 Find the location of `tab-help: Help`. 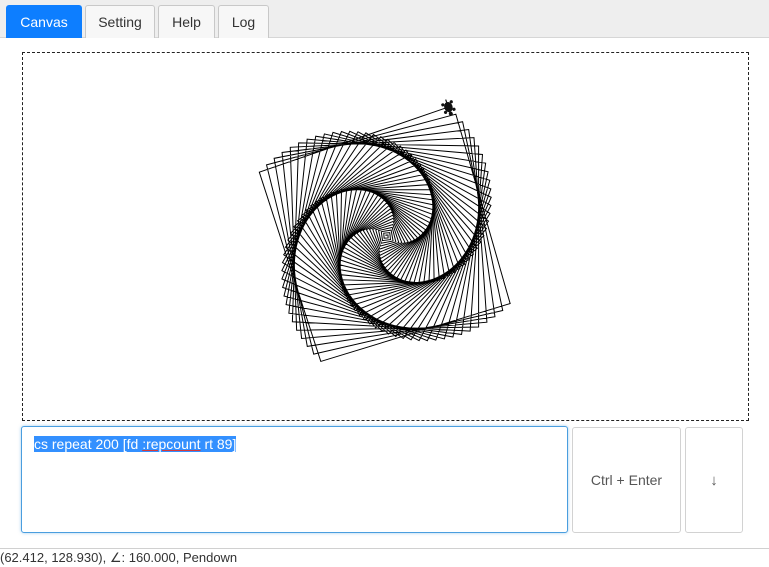

tab-help: Help is located at coordinates (186, 21).